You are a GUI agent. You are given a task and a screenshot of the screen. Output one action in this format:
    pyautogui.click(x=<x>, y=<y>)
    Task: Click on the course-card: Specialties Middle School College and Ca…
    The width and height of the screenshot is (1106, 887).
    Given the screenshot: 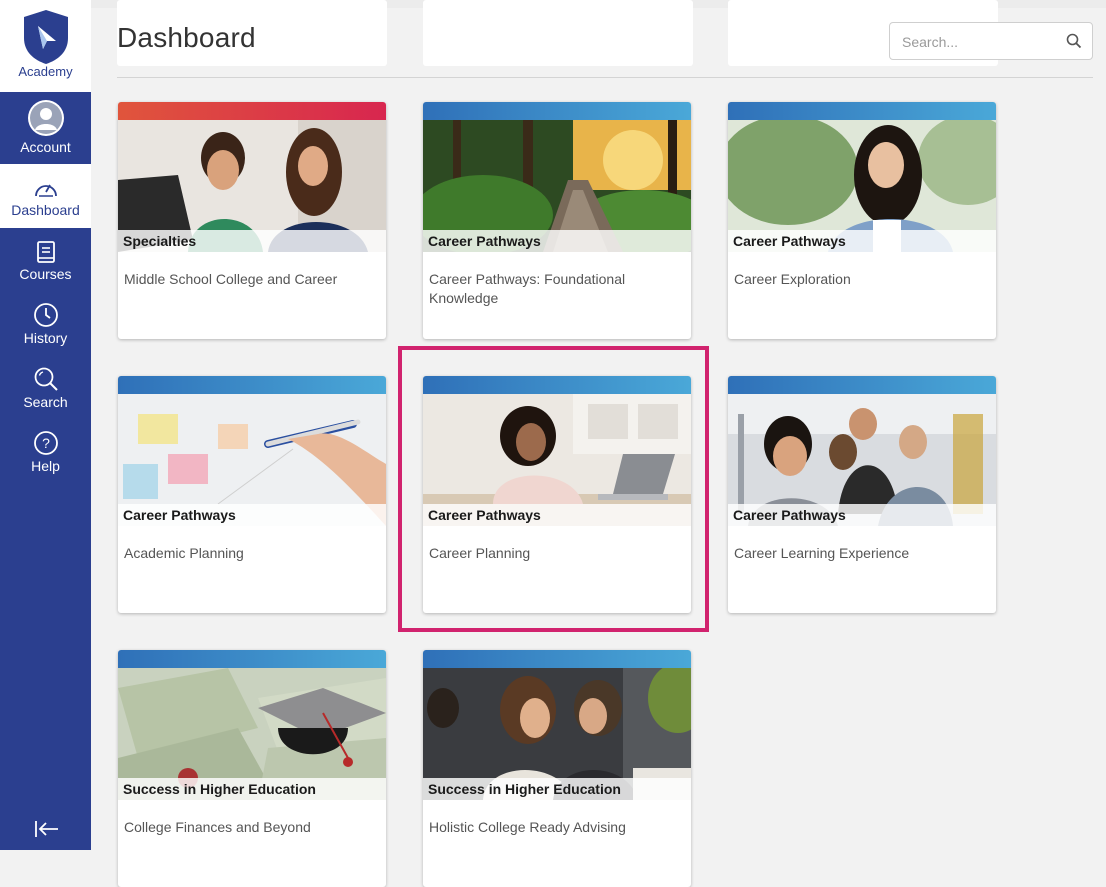 What is the action you would take?
    pyautogui.click(x=252, y=220)
    